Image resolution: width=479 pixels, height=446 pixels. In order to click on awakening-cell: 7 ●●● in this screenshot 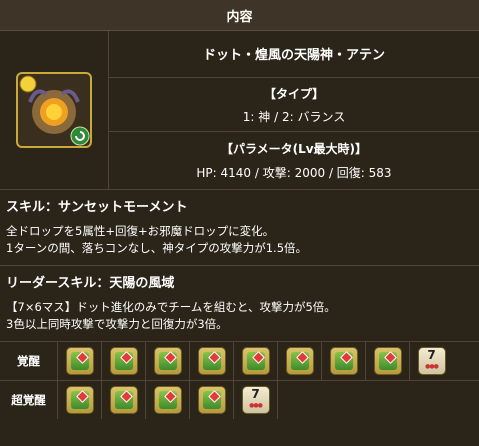, I will do `click(431, 361)`.